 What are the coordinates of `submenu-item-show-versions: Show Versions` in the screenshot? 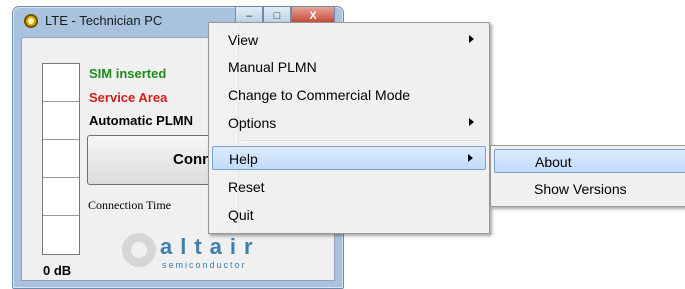 It's located at (589, 189).